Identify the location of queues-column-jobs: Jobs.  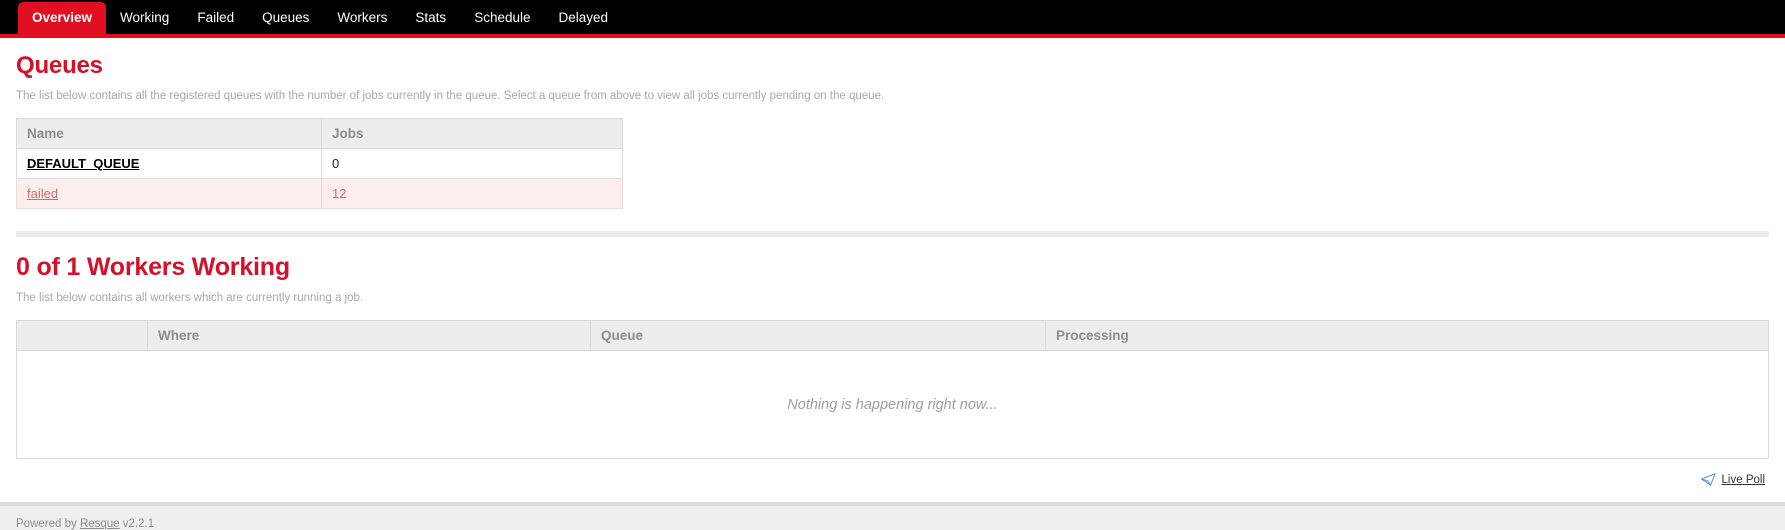
(472, 133).